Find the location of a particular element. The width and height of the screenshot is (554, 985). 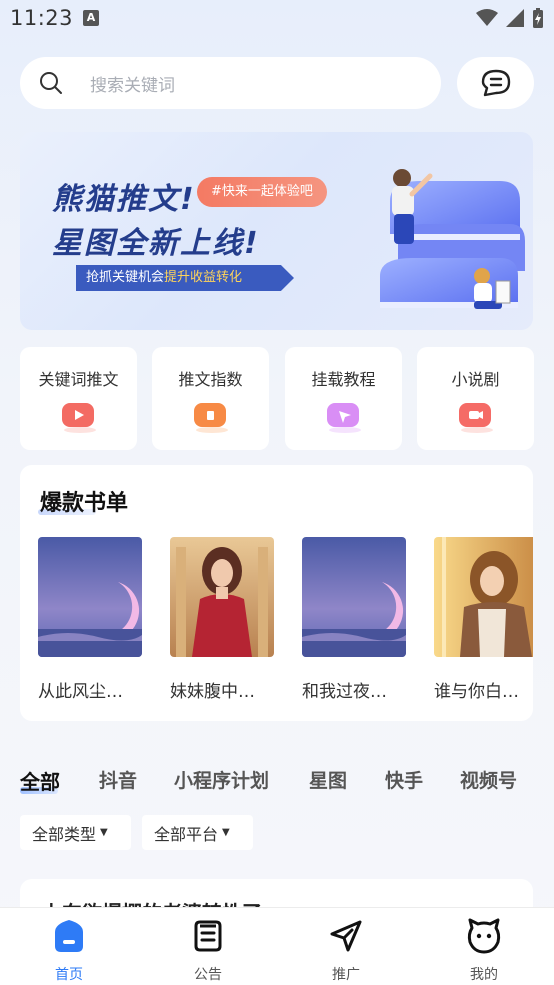

nav-promote: 推广 is located at coordinates (346, 950).